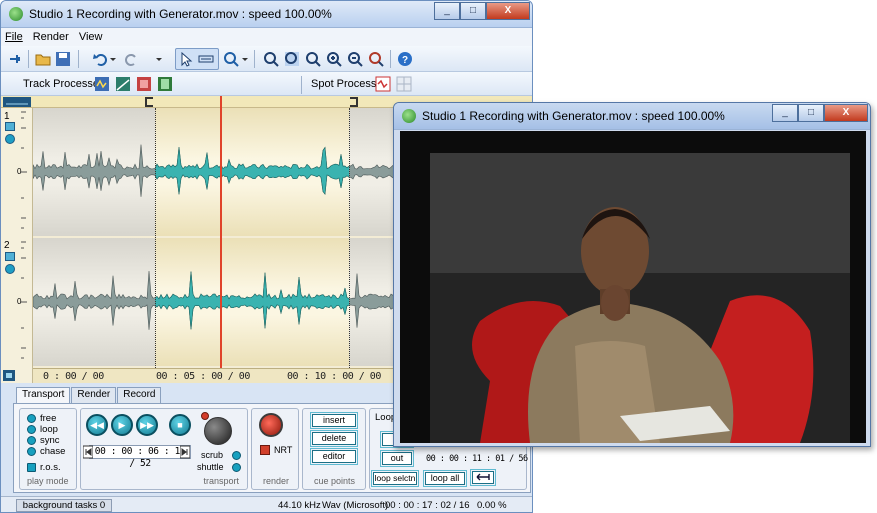  What do you see at coordinates (231, 59) in the screenshot?
I see `zoom-tool-icon` at bounding box center [231, 59].